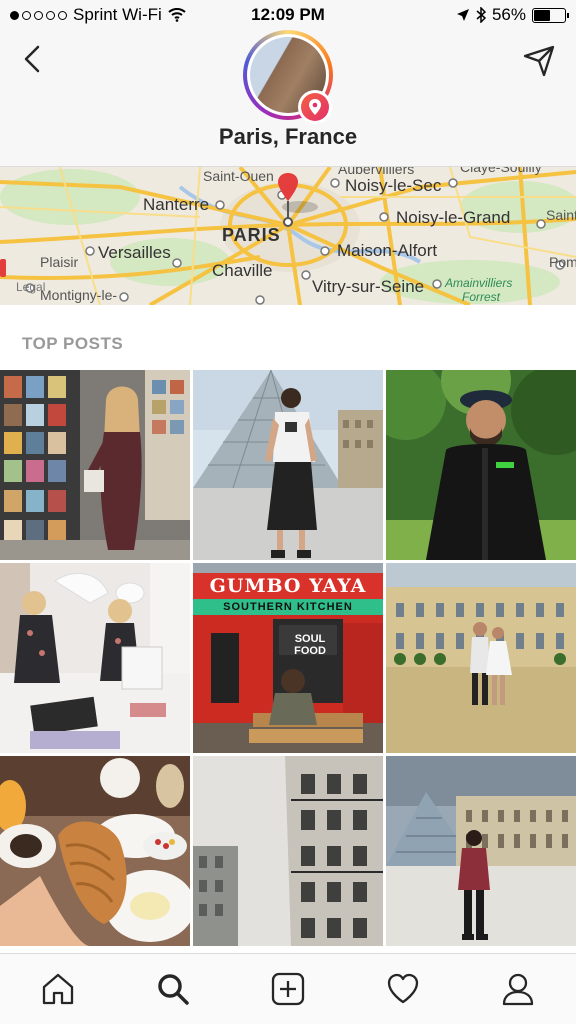  What do you see at coordinates (310, 645) in the screenshot?
I see `post-window-text: SOUL FOOD` at bounding box center [310, 645].